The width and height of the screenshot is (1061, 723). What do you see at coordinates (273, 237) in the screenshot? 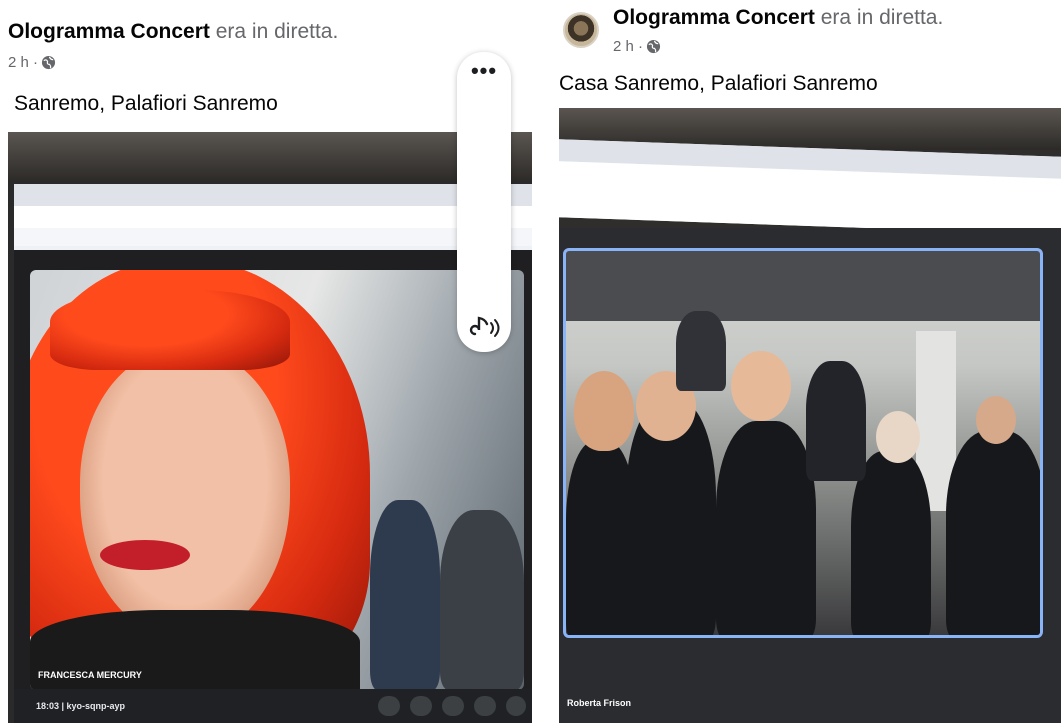
I see `browser-bookmarks-bar` at bounding box center [273, 237].